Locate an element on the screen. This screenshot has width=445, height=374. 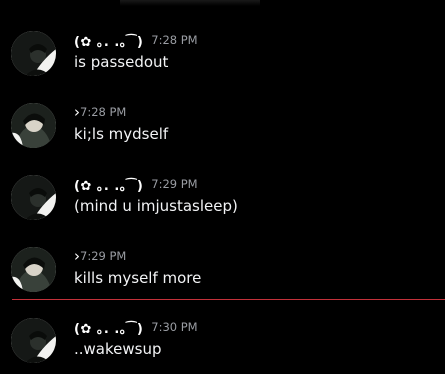
message-text: ki;ls mydself is located at coordinates (121, 134).